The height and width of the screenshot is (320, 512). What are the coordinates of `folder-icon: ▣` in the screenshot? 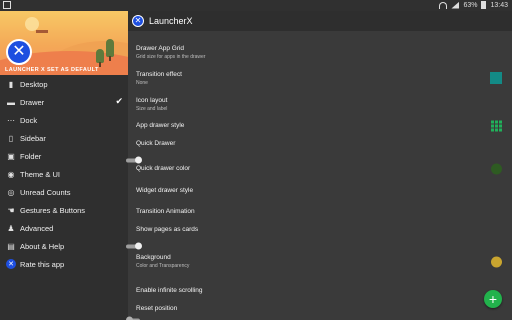 It's located at (11, 156).